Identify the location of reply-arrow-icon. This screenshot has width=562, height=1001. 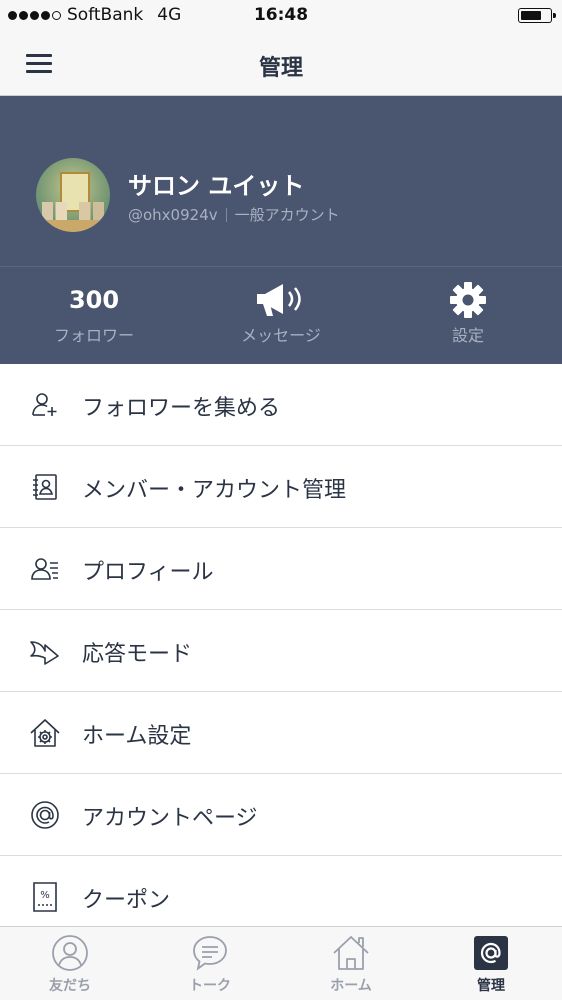
(45, 651).